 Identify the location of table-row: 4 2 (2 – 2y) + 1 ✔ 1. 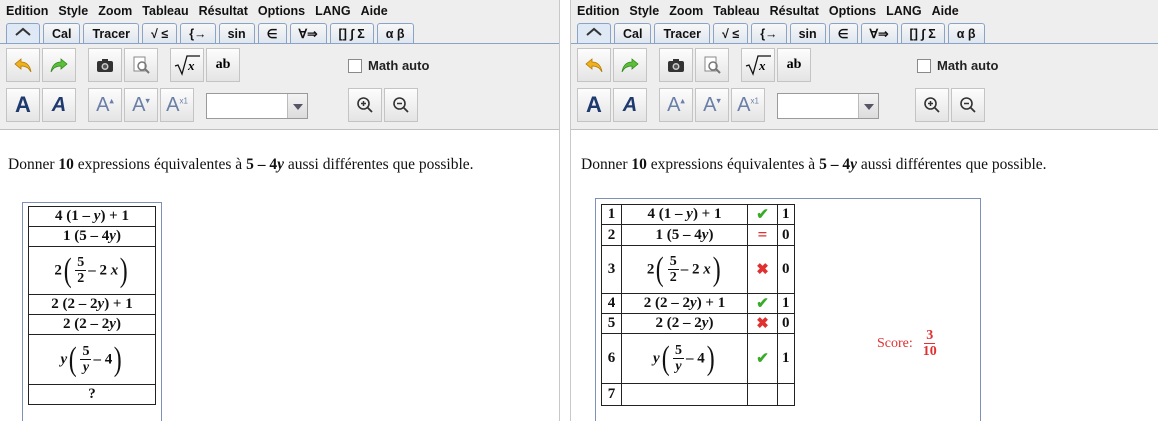
(698, 303).